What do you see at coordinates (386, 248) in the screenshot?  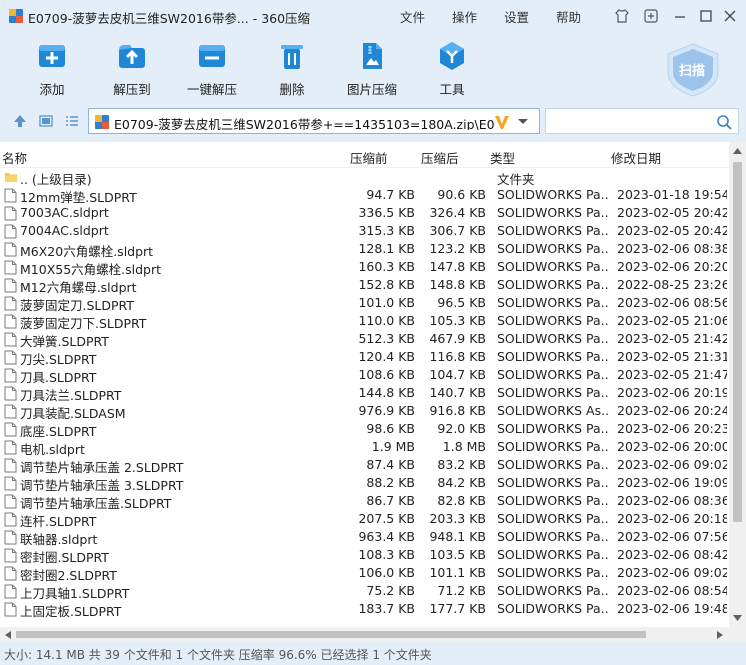 I see `file-compressed-size: 128.1 KB` at bounding box center [386, 248].